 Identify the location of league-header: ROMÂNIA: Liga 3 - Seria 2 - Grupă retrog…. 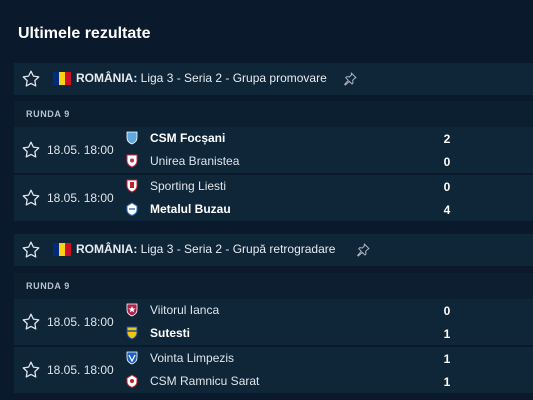
(273, 250).